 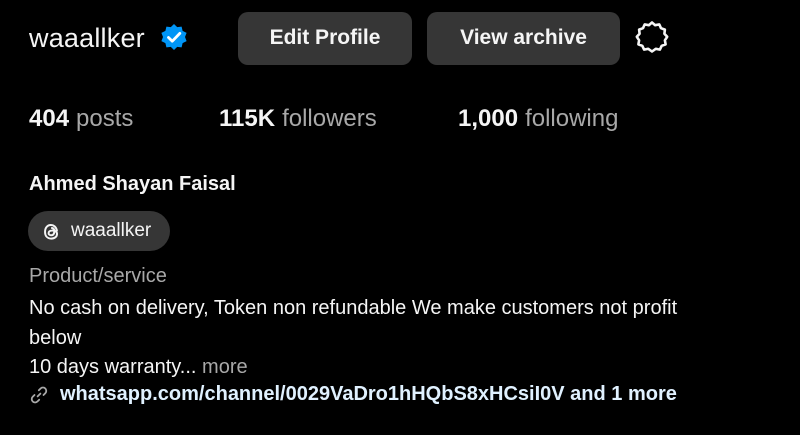 I want to click on following-count: 1,000, so click(x=488, y=118).